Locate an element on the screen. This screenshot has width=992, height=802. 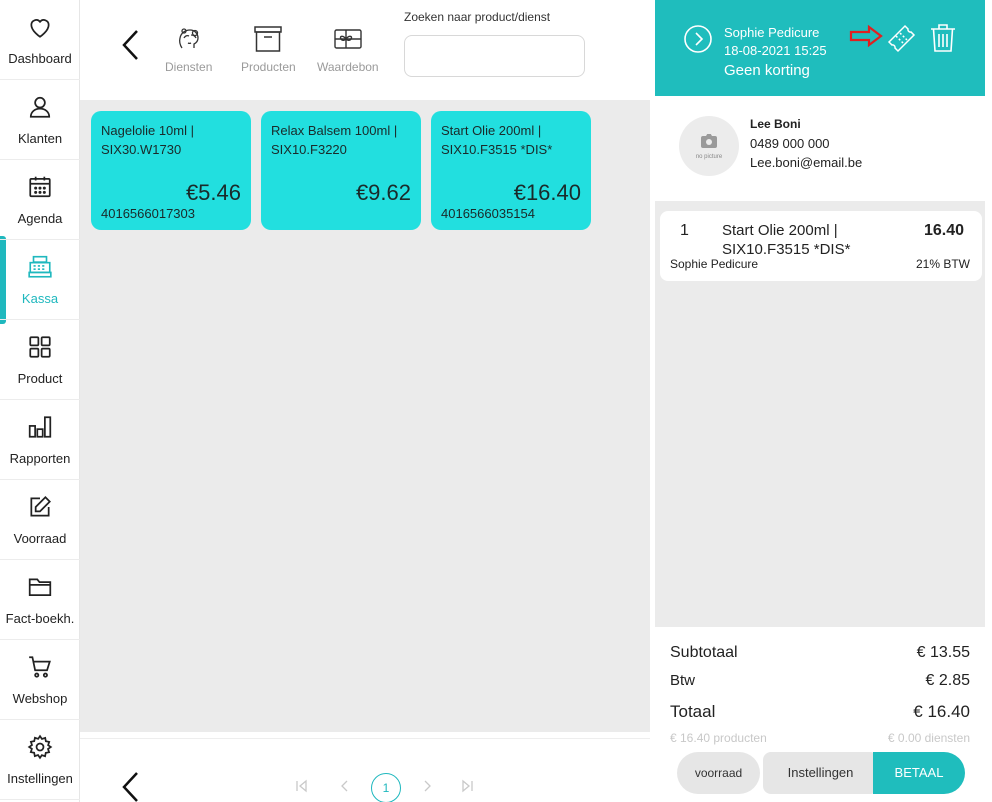
line-quantity: 1 is located at coordinates (684, 230).